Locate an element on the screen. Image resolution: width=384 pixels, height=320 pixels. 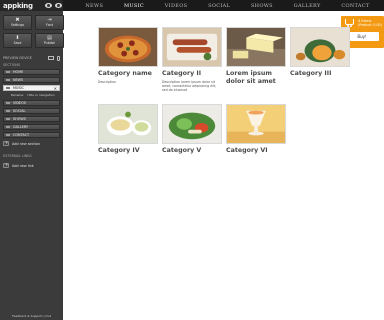
category-image-cheese is located at coordinates (256, 47).